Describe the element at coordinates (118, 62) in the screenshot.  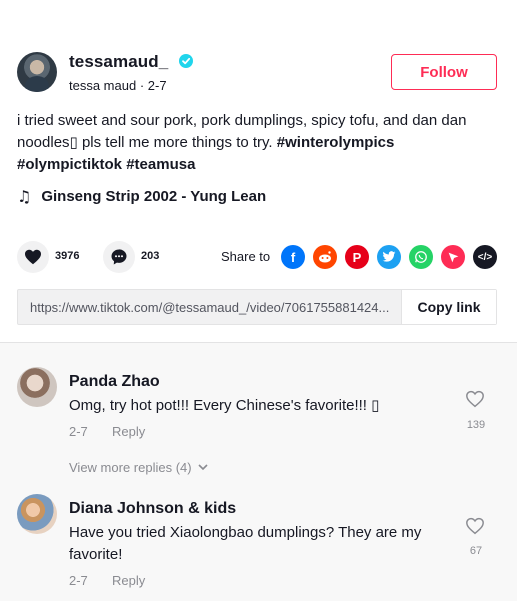
I see `username: tessamaud_` at that location.